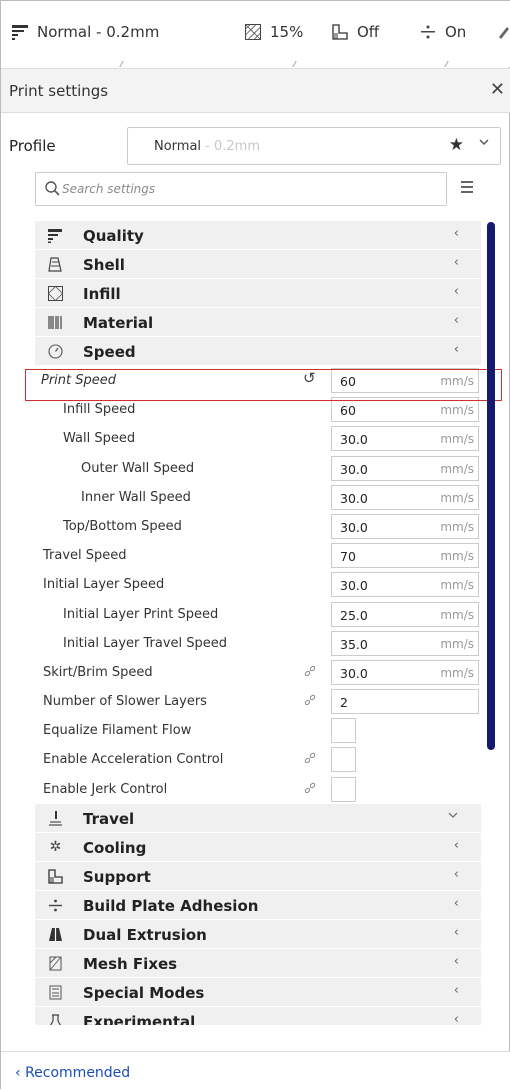  What do you see at coordinates (258, 380) in the screenshot?
I see `setting-print-speed: Print Speed ↺ 60 mm/s` at bounding box center [258, 380].